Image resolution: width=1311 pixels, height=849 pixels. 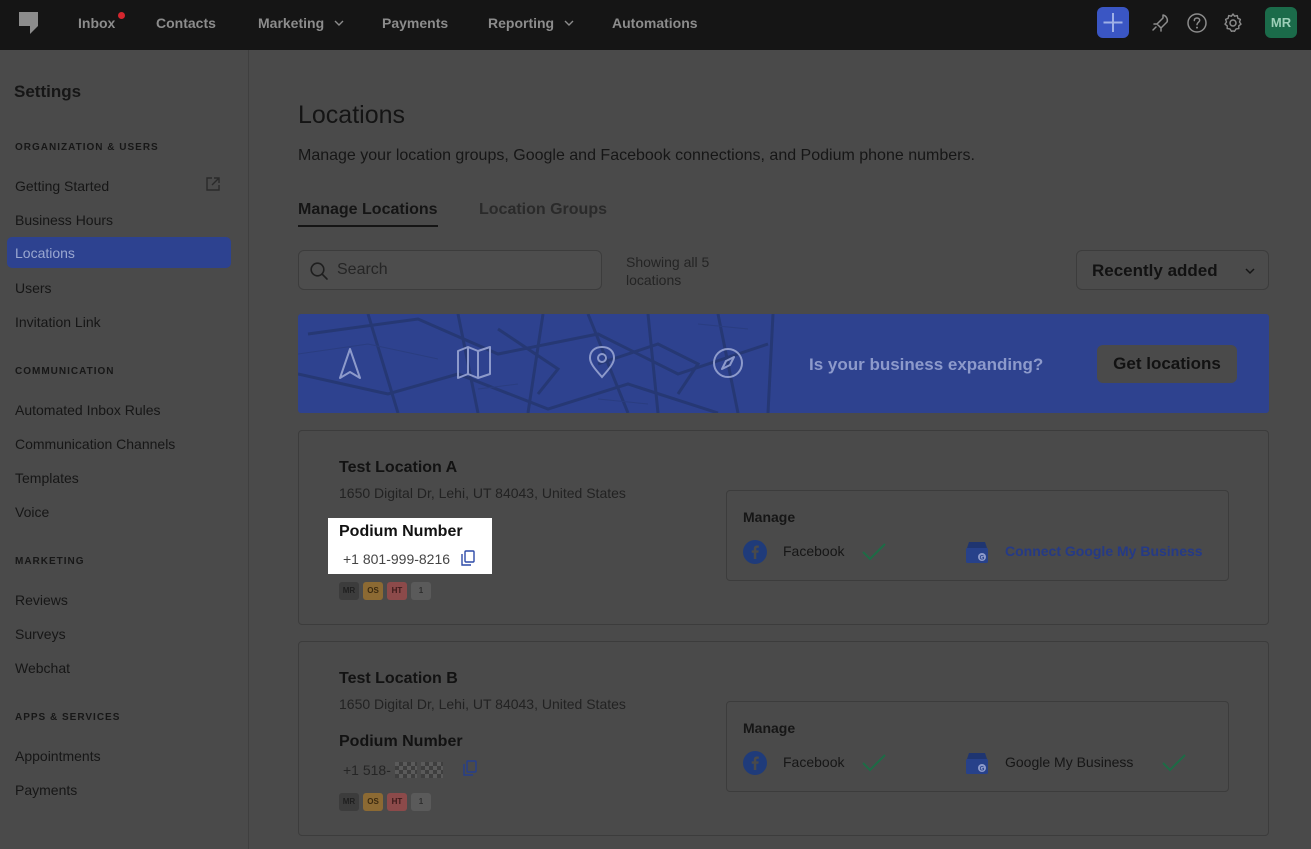 I want to click on location-name: Test Location A, so click(x=398, y=467).